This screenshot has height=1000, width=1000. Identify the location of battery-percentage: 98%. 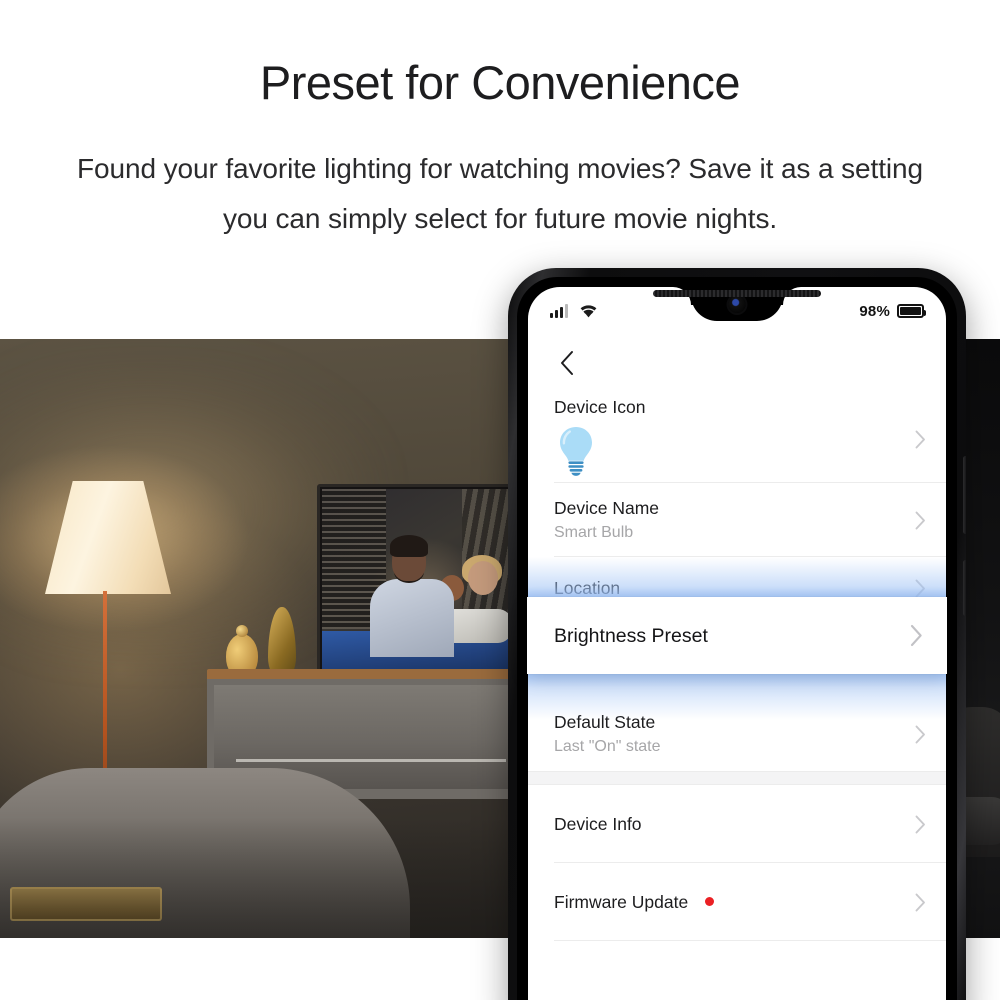
(874, 311).